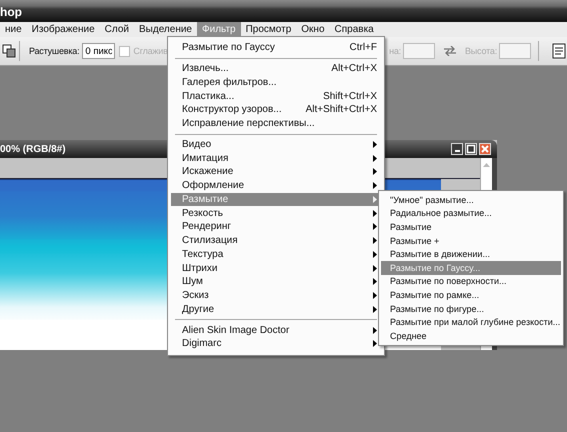 The height and width of the screenshot is (432, 567). Describe the element at coordinates (471, 241) in the screenshot. I see `menu-item: Размытие +` at that location.